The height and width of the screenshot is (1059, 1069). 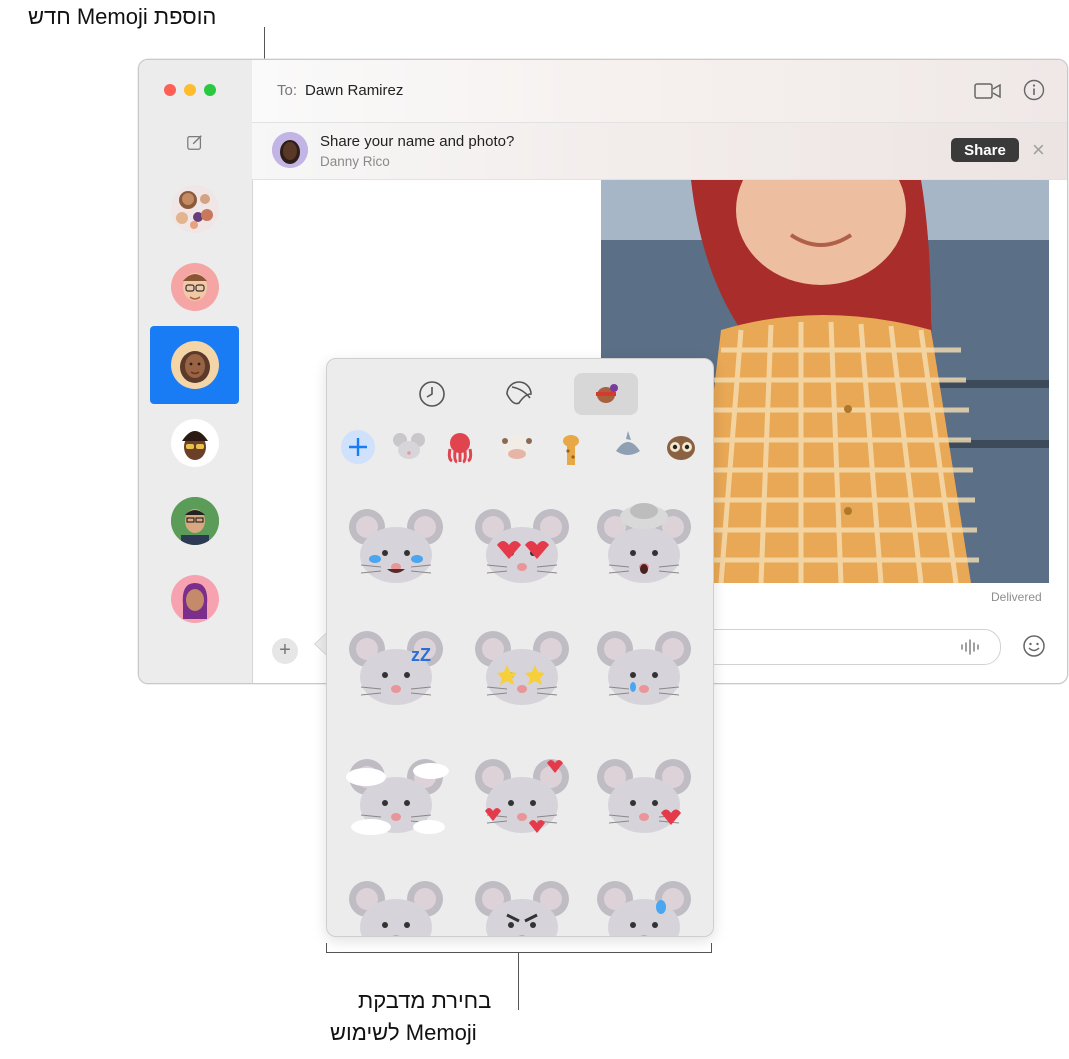 I want to click on sticker-mouse-heart-eyes, so click(x=522, y=549).